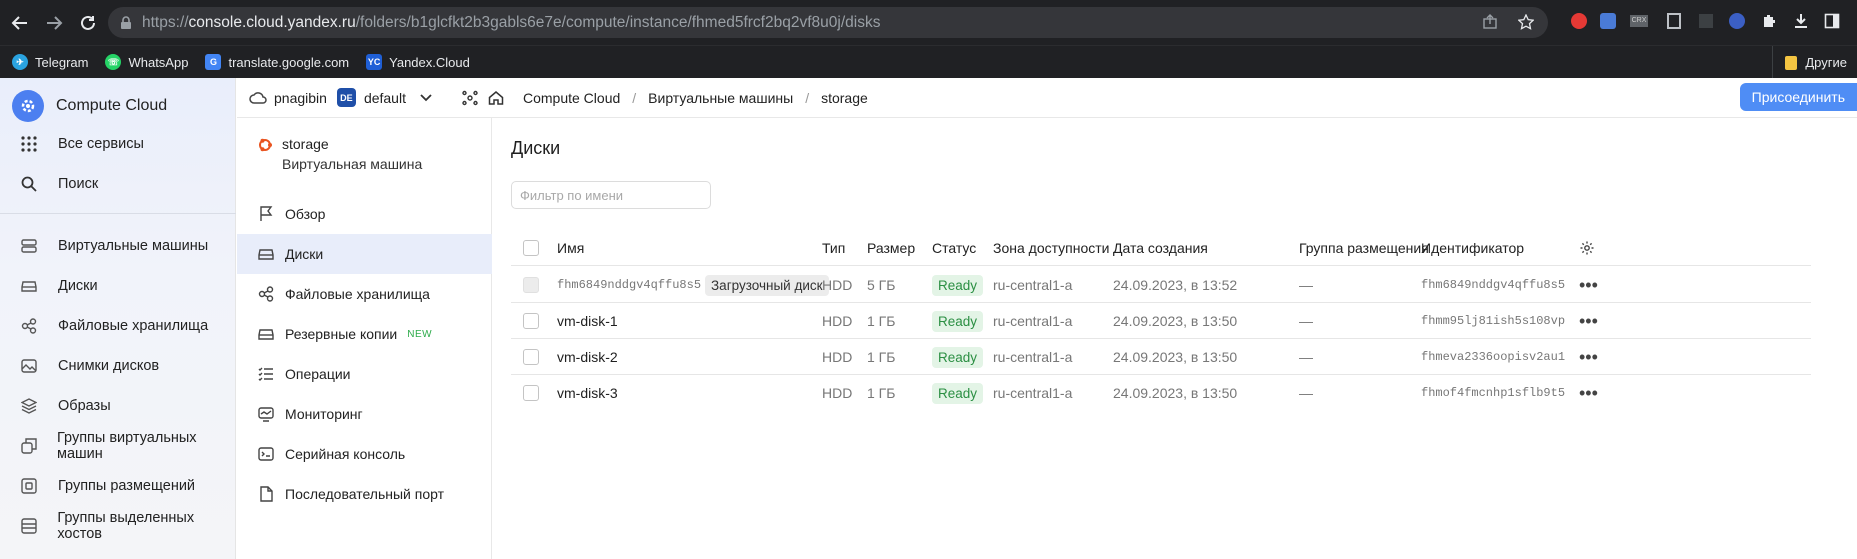  I want to click on serial-port-icon, so click(266, 494).